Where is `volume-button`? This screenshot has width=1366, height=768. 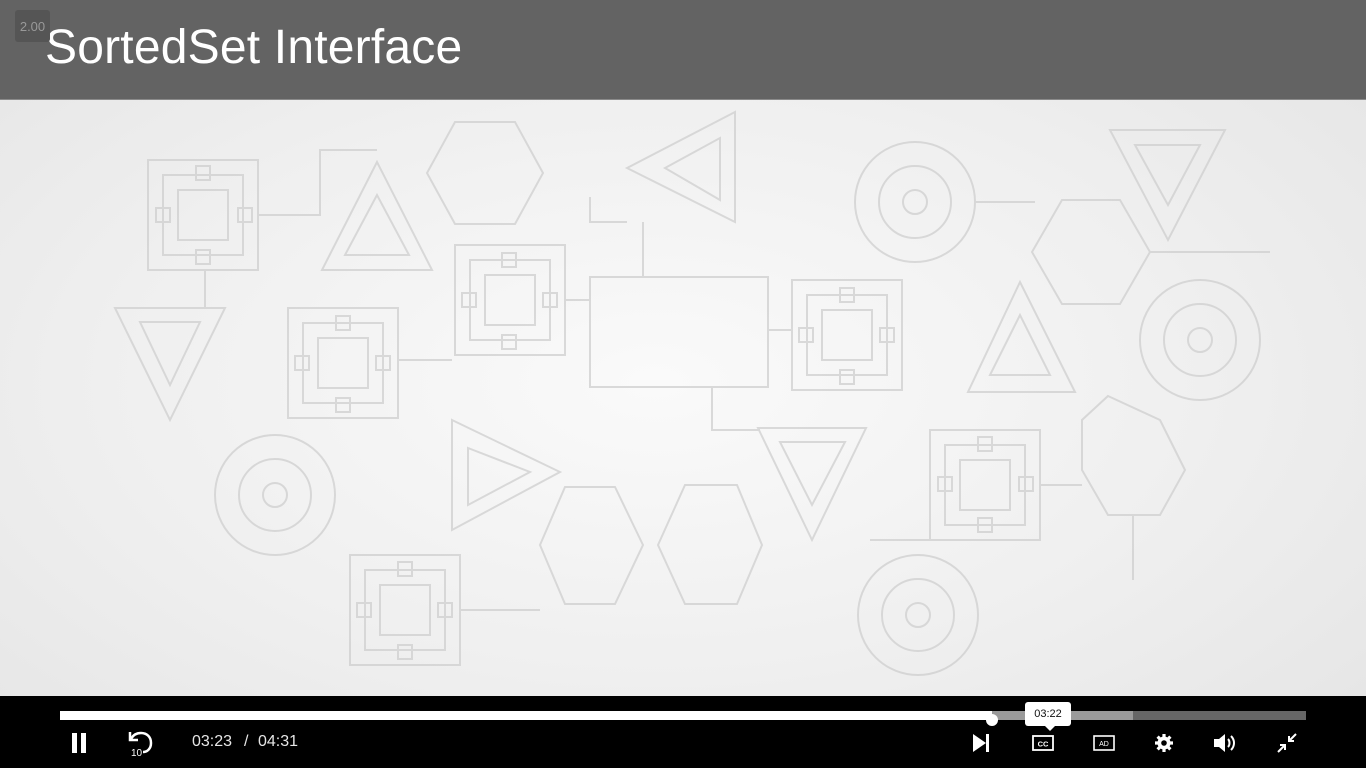 volume-button is located at coordinates (1225, 743).